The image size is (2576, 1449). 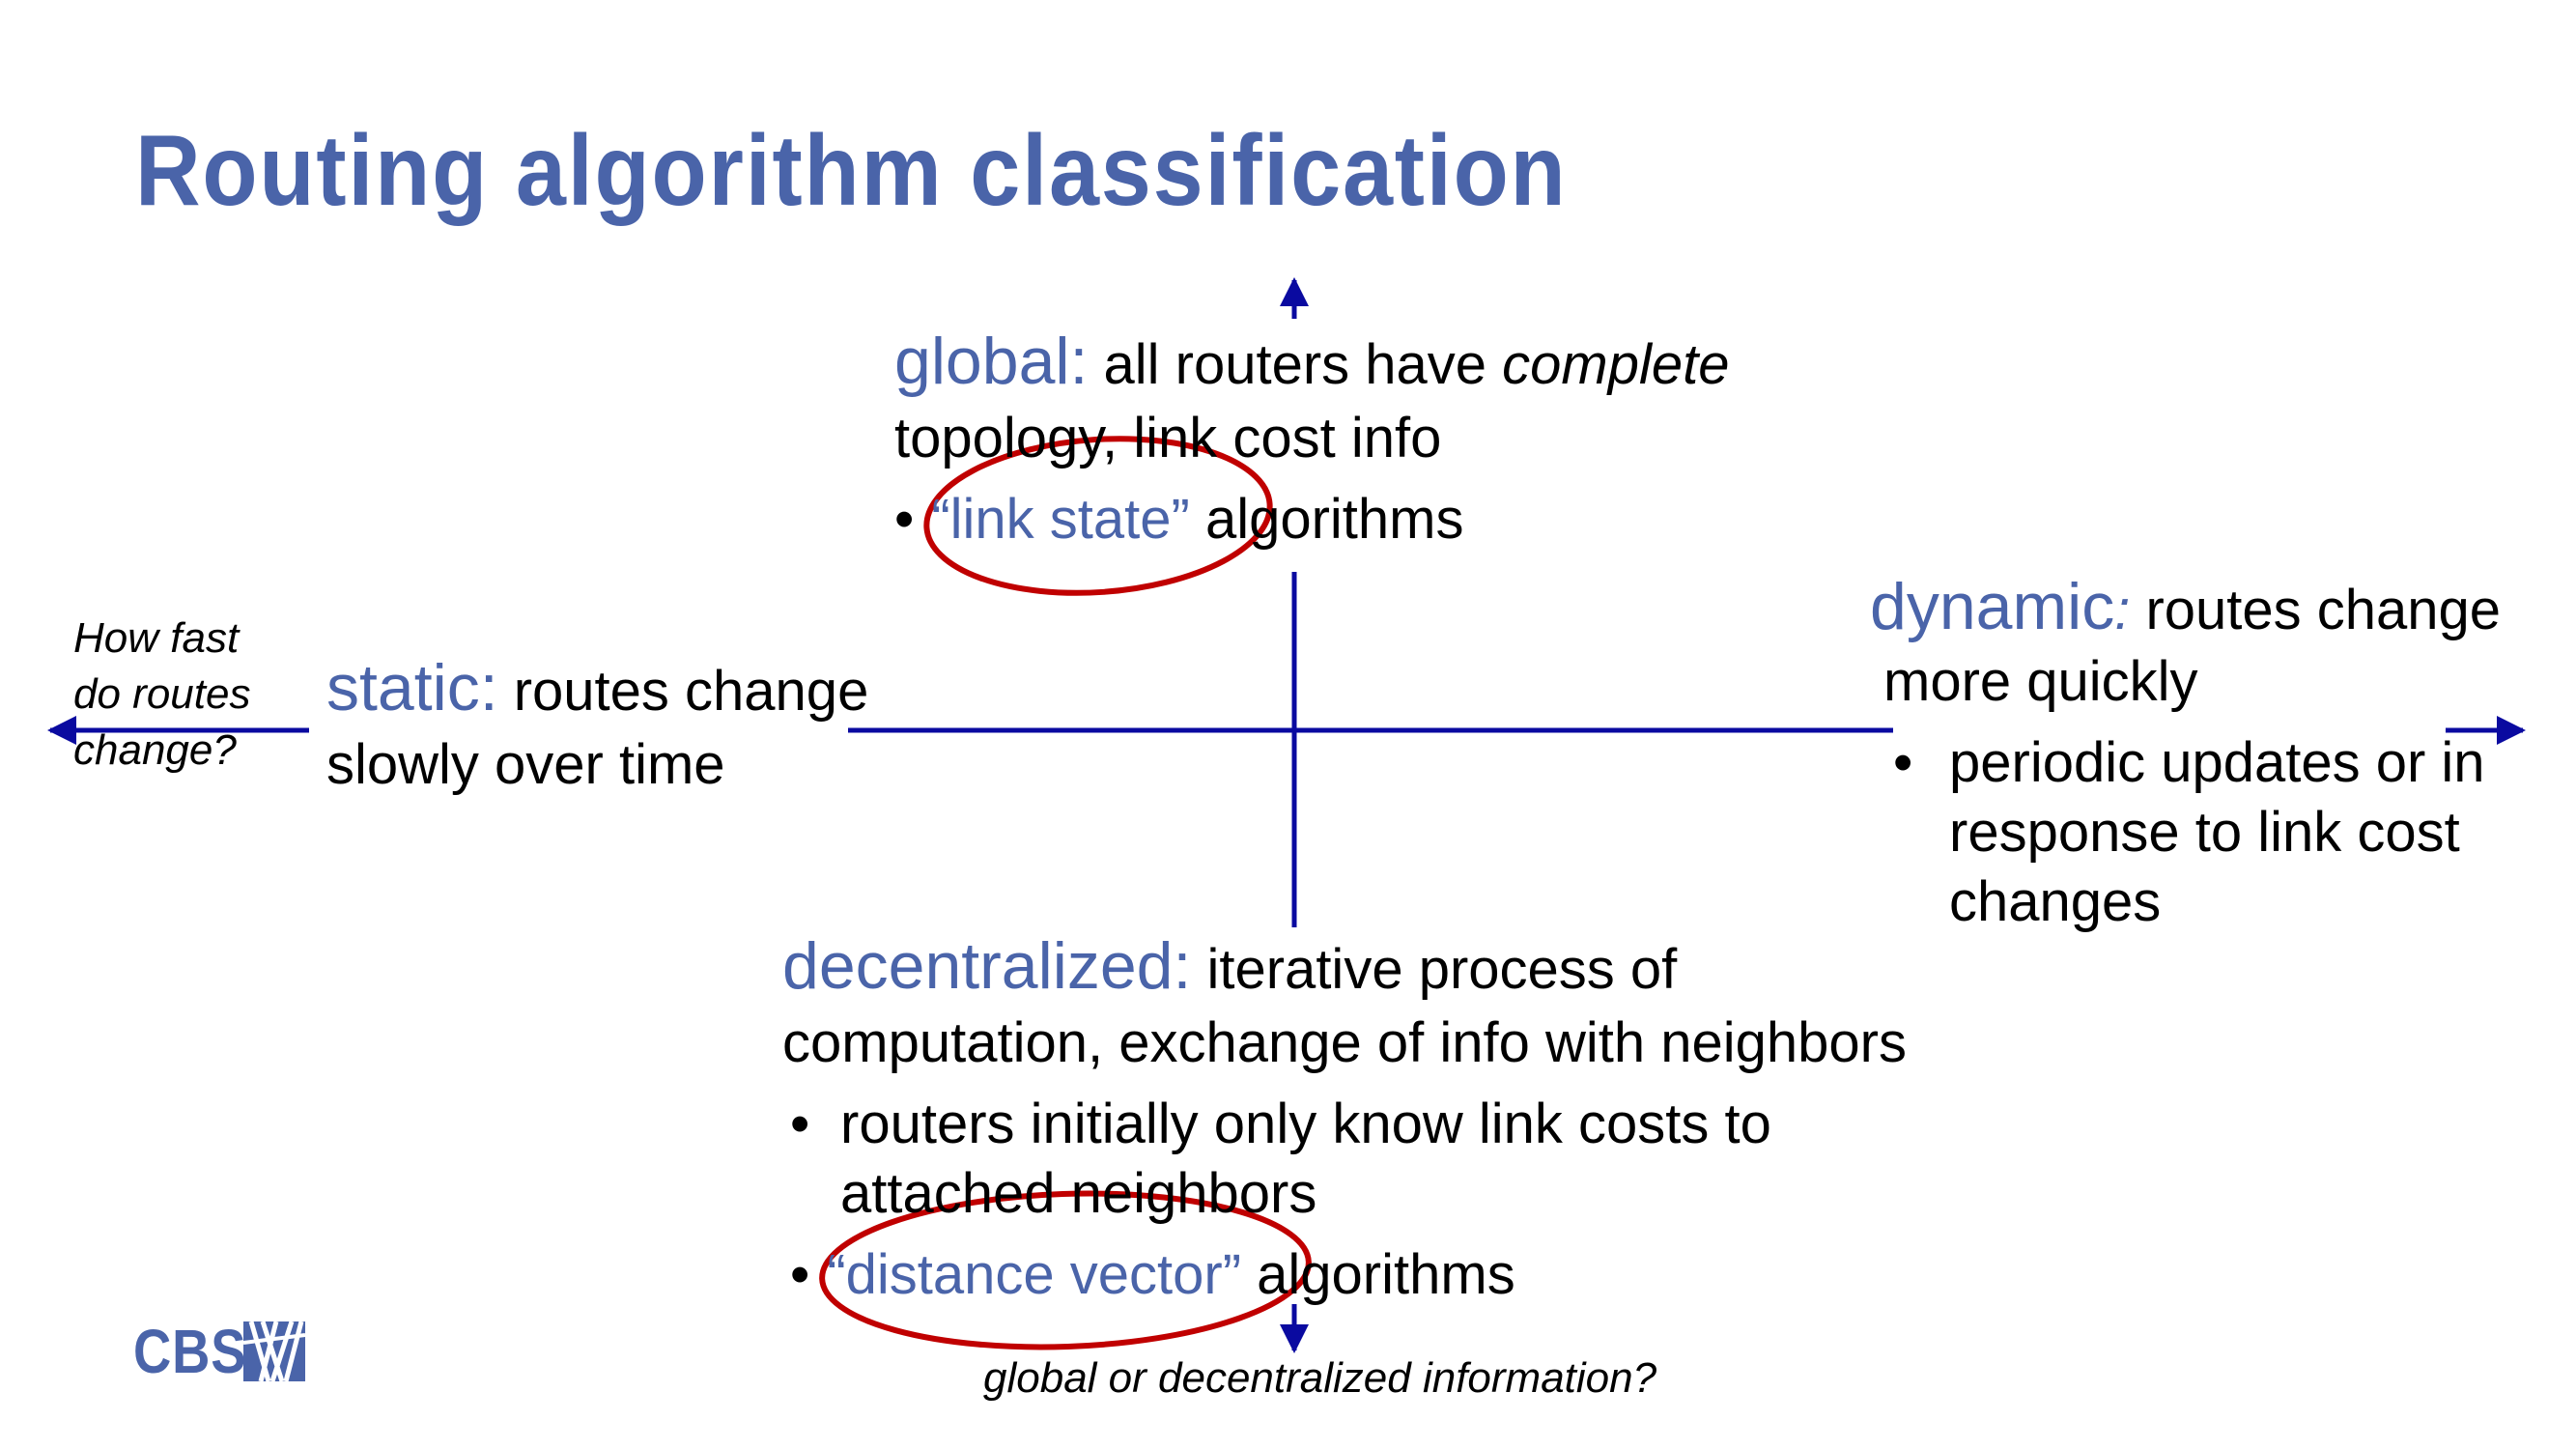 I want to click on link-state-rest: algorithms, so click(x=1326, y=519).